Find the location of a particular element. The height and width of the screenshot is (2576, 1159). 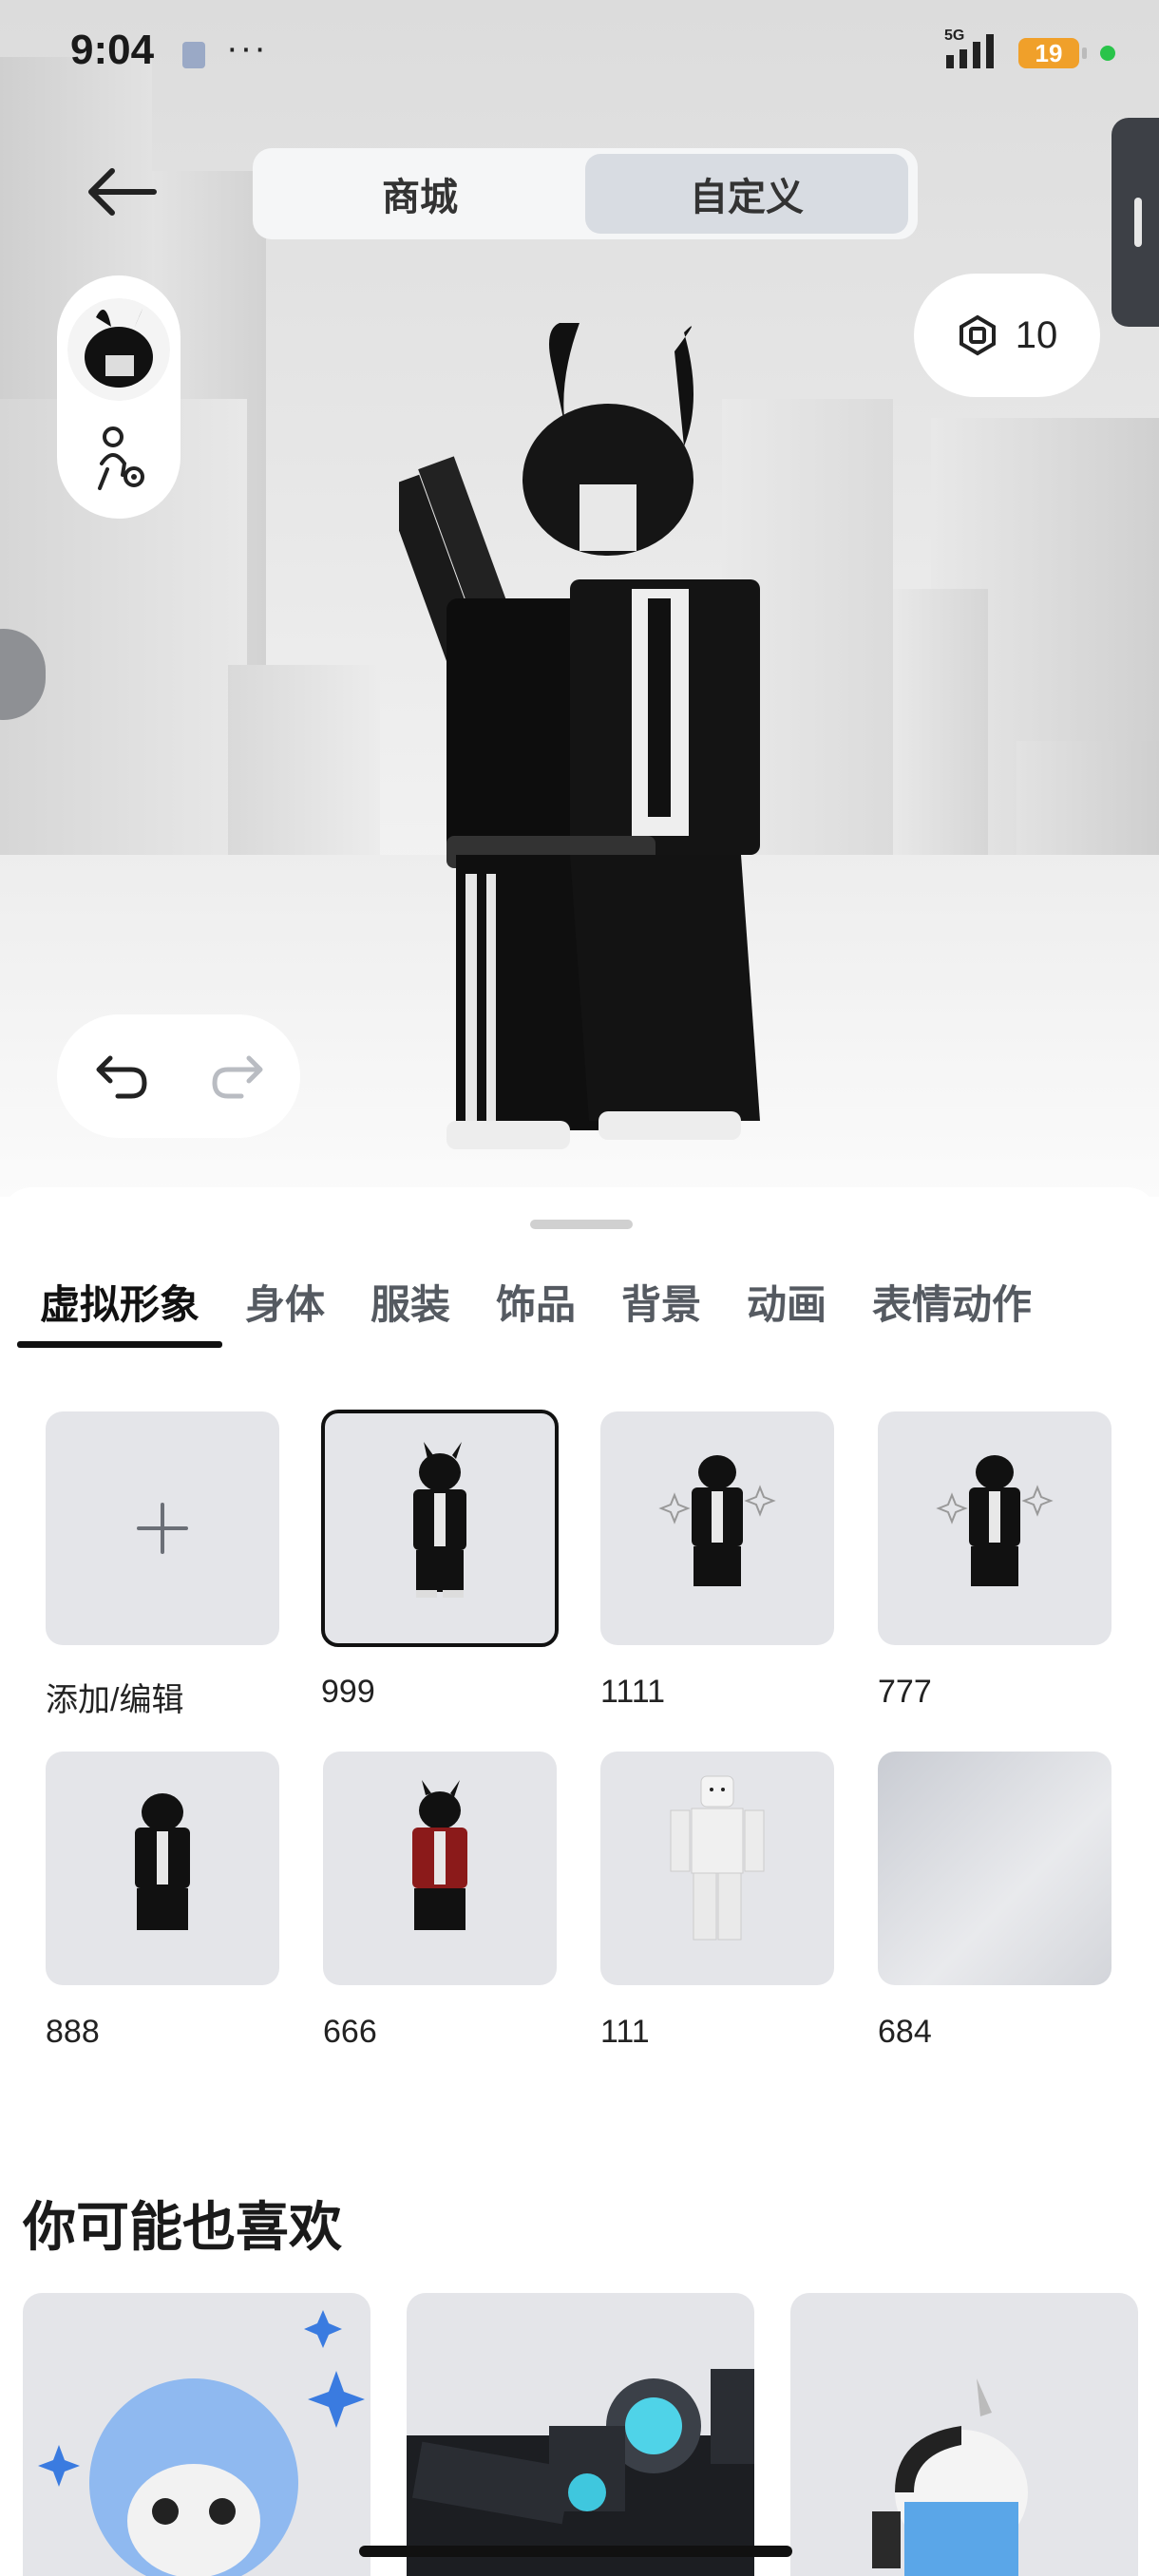

add-edit-card is located at coordinates (162, 1528).